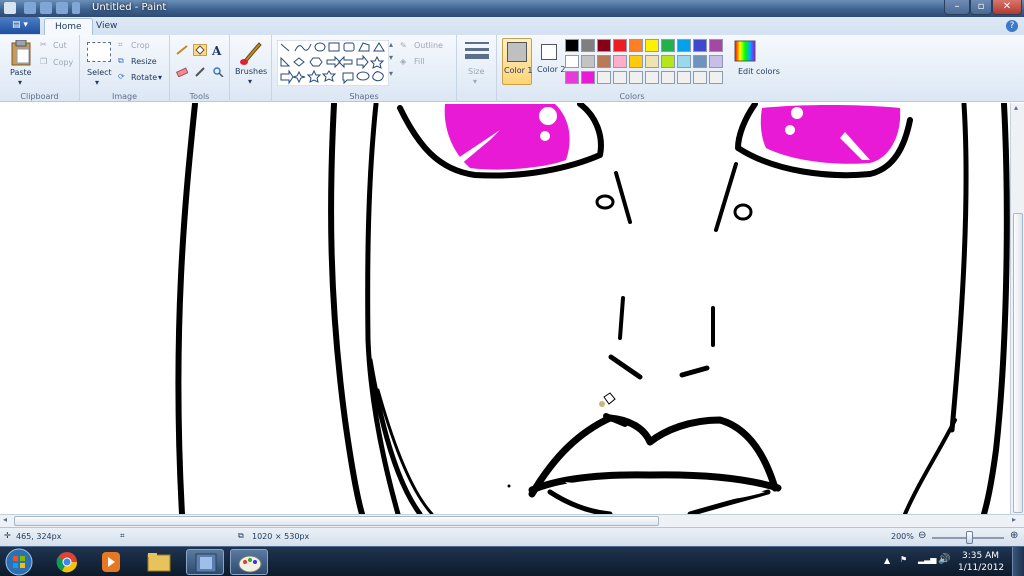  Describe the element at coordinates (99, 52) in the screenshot. I see `select-icon` at that location.